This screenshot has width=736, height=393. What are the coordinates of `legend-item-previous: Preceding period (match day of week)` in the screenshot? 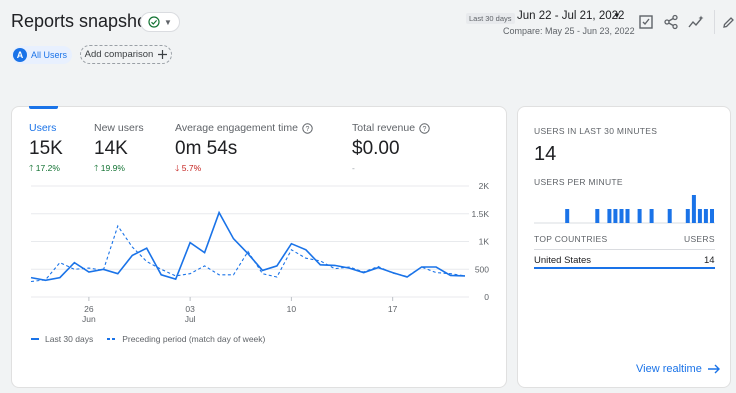 It's located at (194, 339).